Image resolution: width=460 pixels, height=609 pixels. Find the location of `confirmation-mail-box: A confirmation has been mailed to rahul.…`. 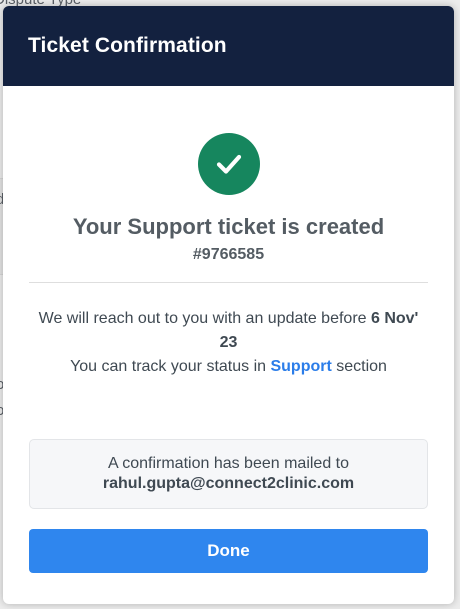

confirmation-mail-box: A confirmation has been mailed to rahul.… is located at coordinates (228, 474).